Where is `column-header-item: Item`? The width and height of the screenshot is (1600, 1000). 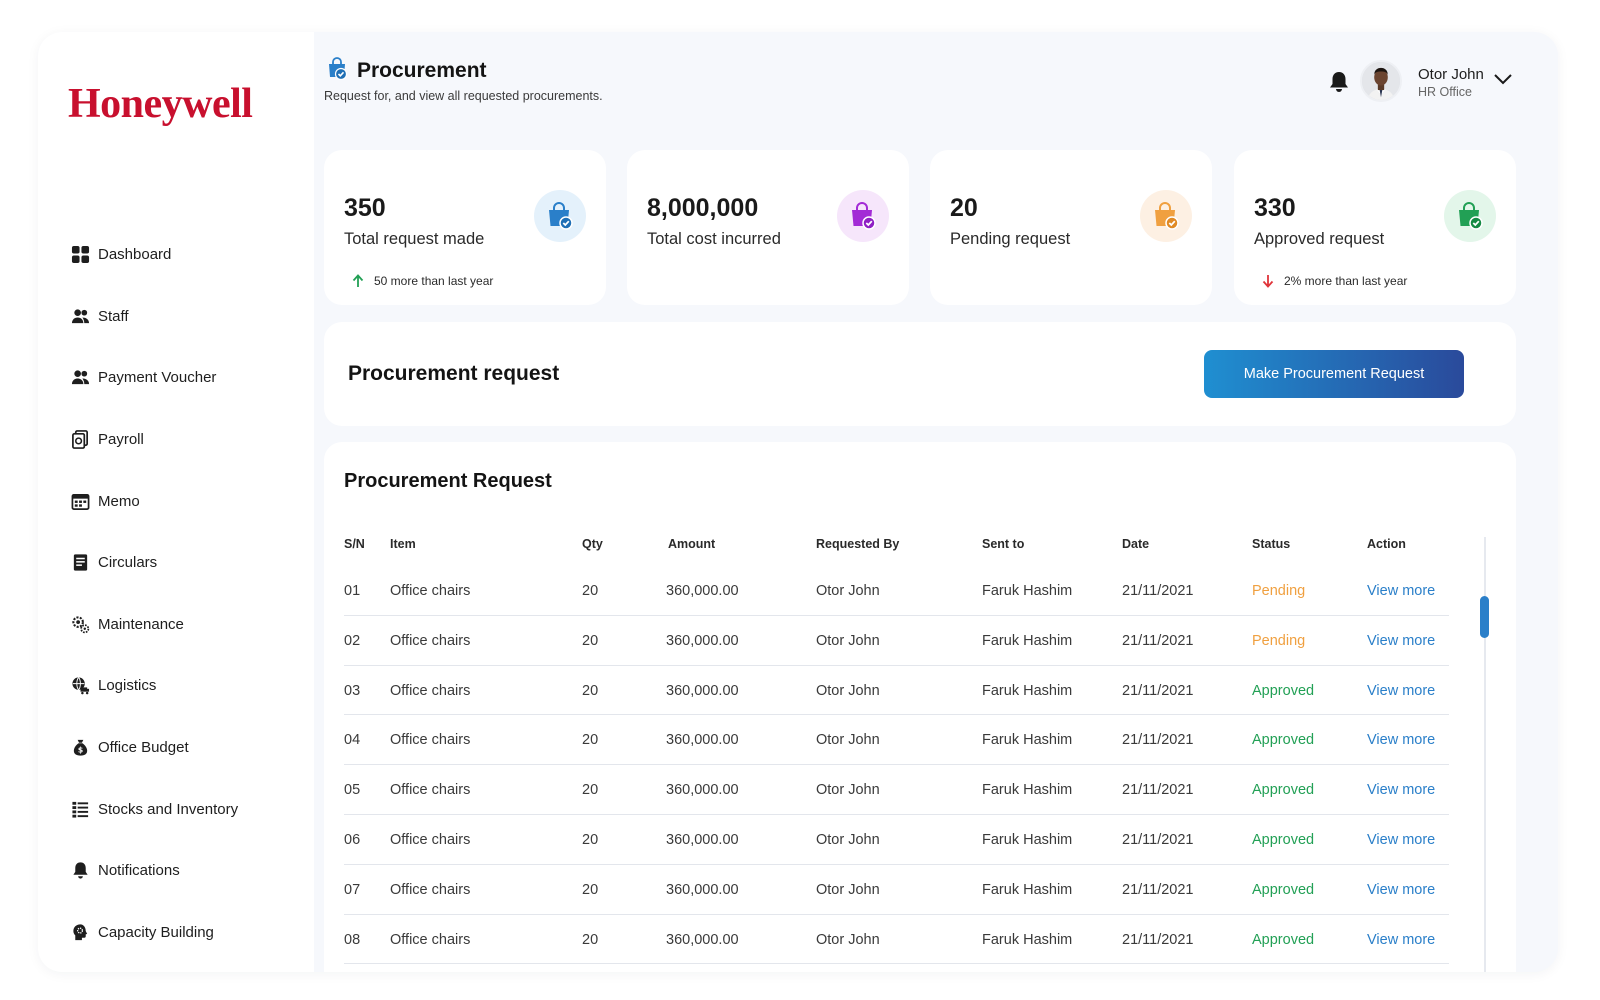 column-header-item: Item is located at coordinates (403, 544).